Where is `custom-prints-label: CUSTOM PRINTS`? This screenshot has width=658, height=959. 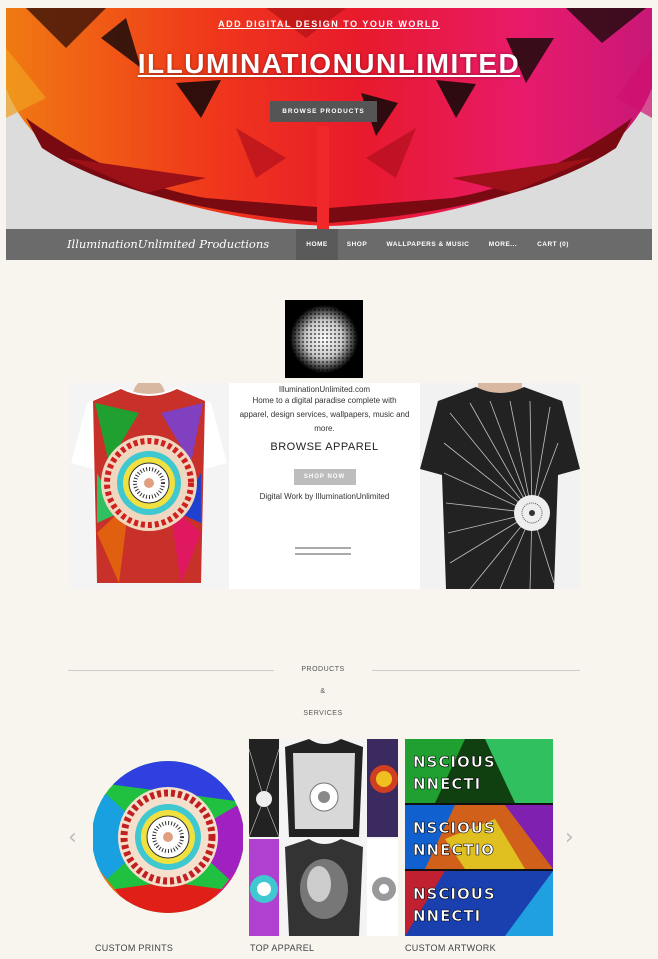
custom-prints-label: CUSTOM PRINTS is located at coordinates (134, 948).